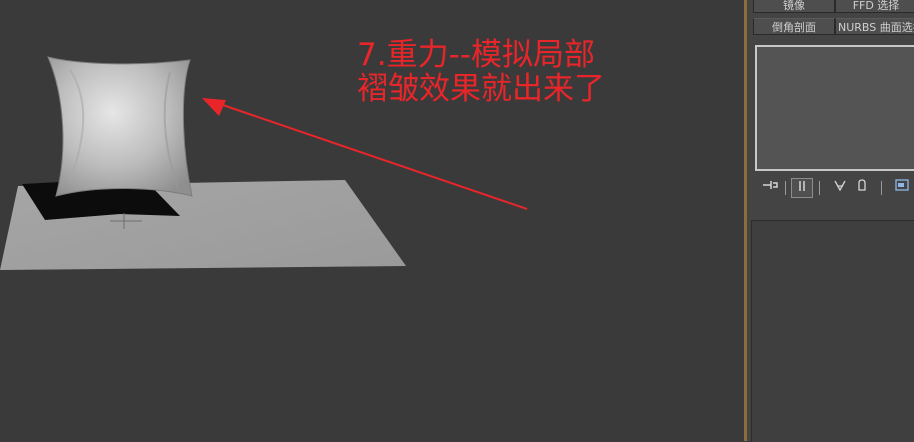 This screenshot has height=442, width=914. I want to click on modifier-parameters-rollout, so click(832, 331).